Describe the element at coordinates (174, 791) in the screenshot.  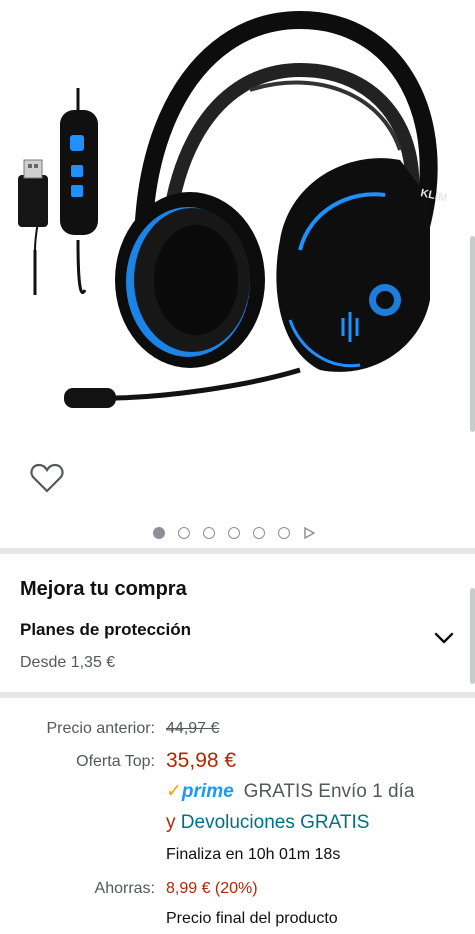
I see `prime-check-icon: ✓` at that location.